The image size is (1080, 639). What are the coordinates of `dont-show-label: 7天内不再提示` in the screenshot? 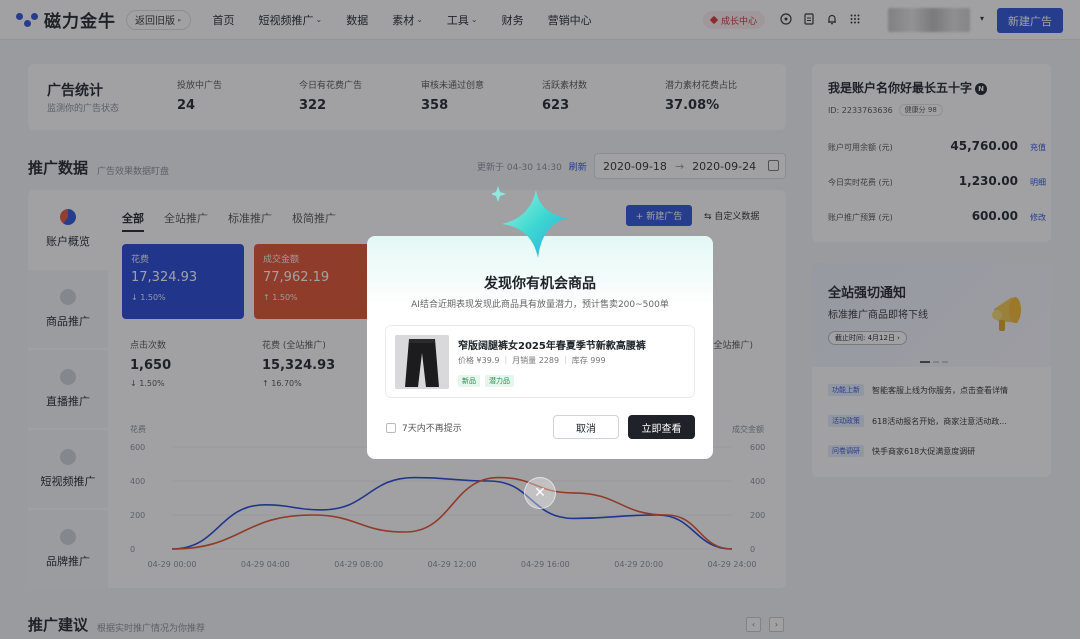 It's located at (432, 429).